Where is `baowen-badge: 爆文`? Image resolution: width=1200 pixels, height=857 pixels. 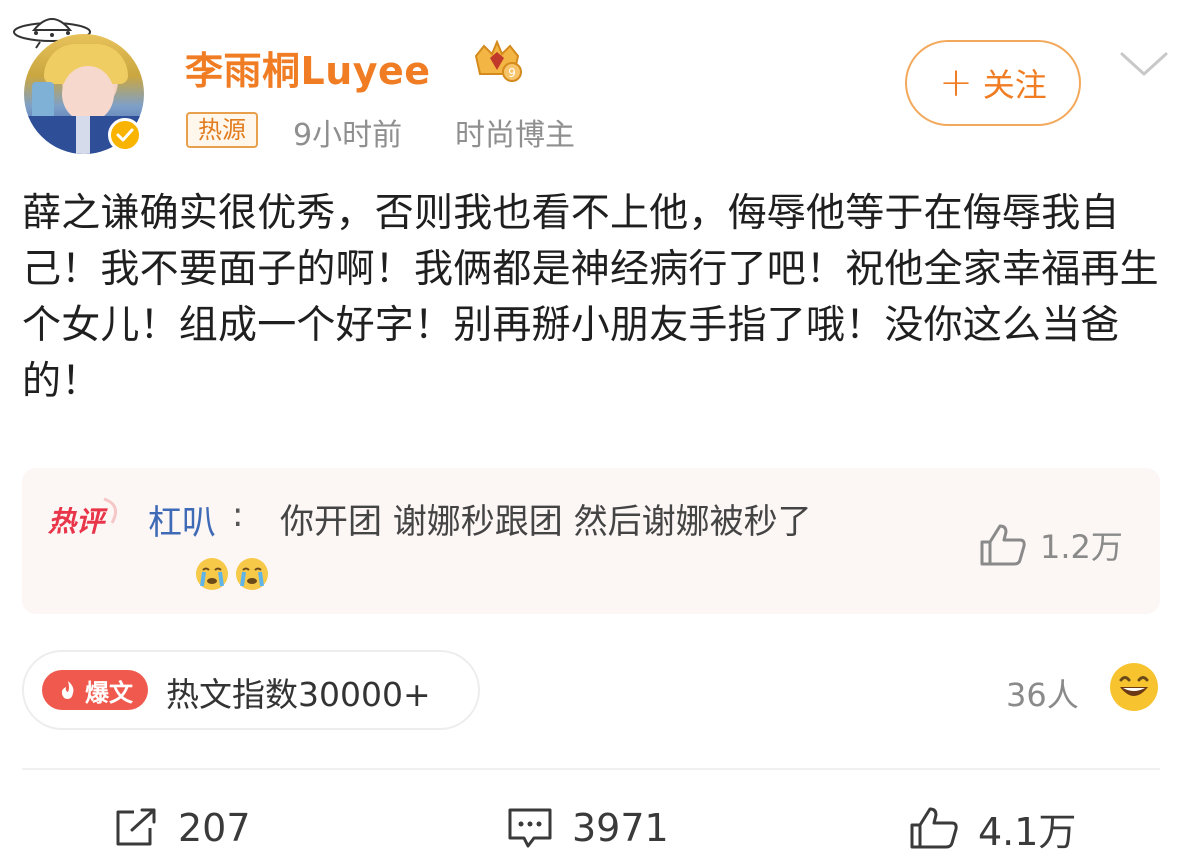
baowen-badge: 爆文 is located at coordinates (95, 690).